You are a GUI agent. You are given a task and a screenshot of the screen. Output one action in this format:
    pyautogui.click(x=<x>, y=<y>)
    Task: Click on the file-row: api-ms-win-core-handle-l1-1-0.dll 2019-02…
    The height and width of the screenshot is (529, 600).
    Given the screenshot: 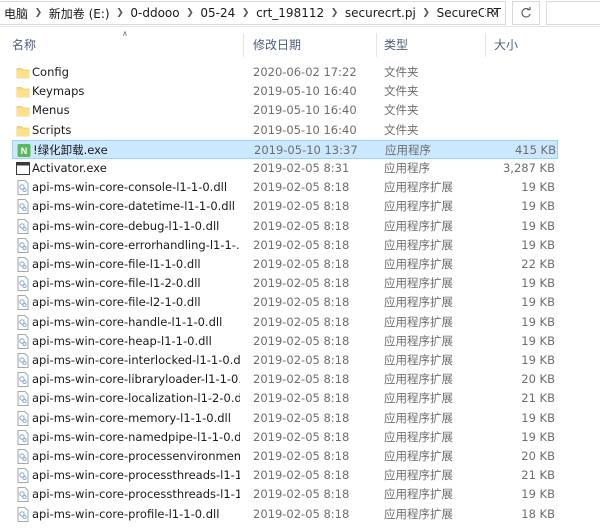 What is the action you would take?
    pyautogui.click(x=285, y=322)
    